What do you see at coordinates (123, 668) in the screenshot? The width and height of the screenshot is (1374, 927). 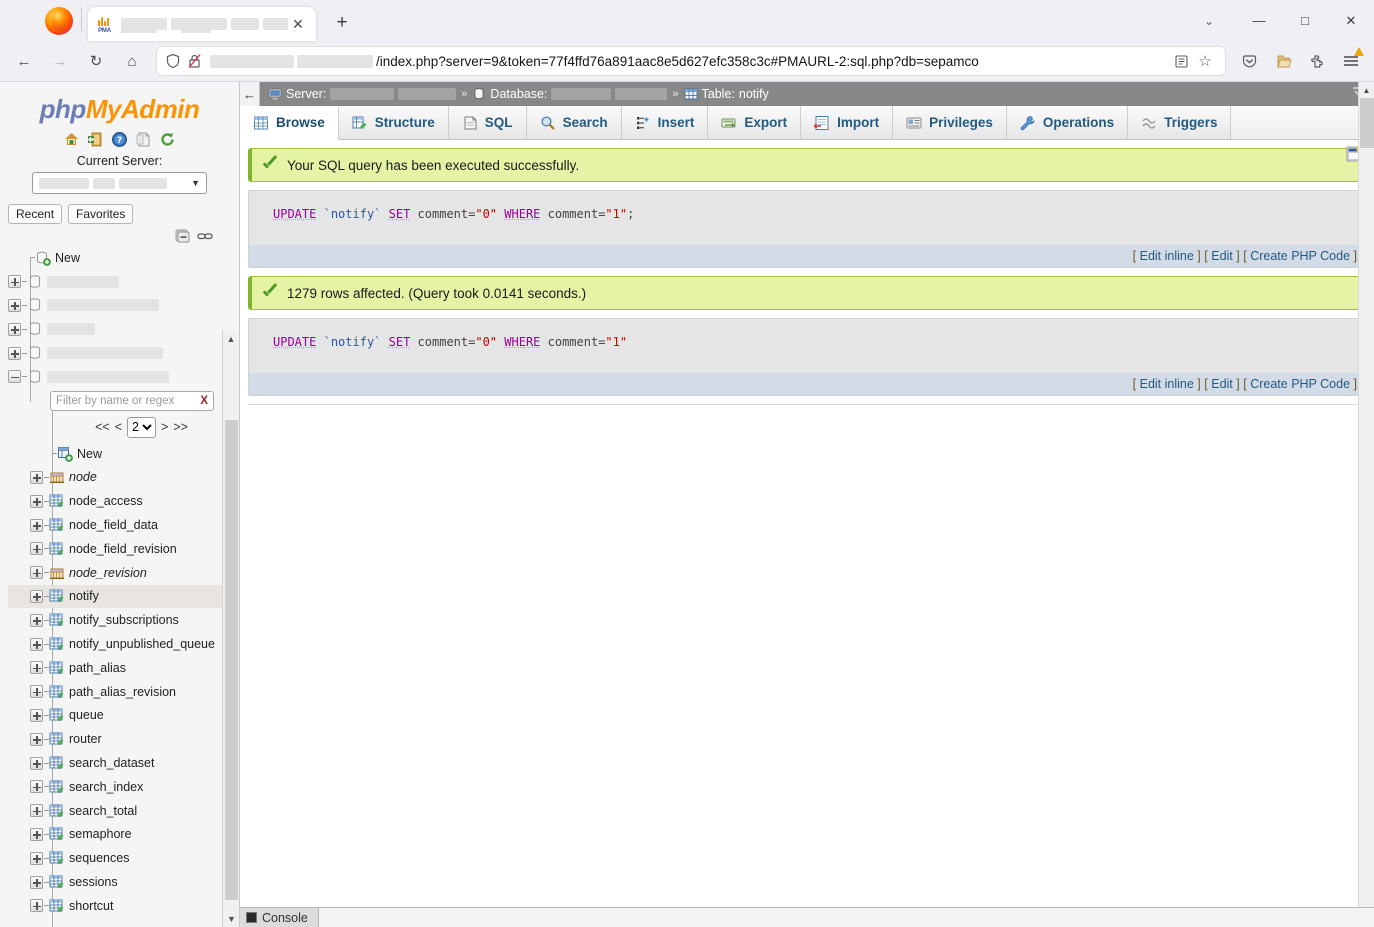 I see `tree-node-table-path_alias: path_alias` at bounding box center [123, 668].